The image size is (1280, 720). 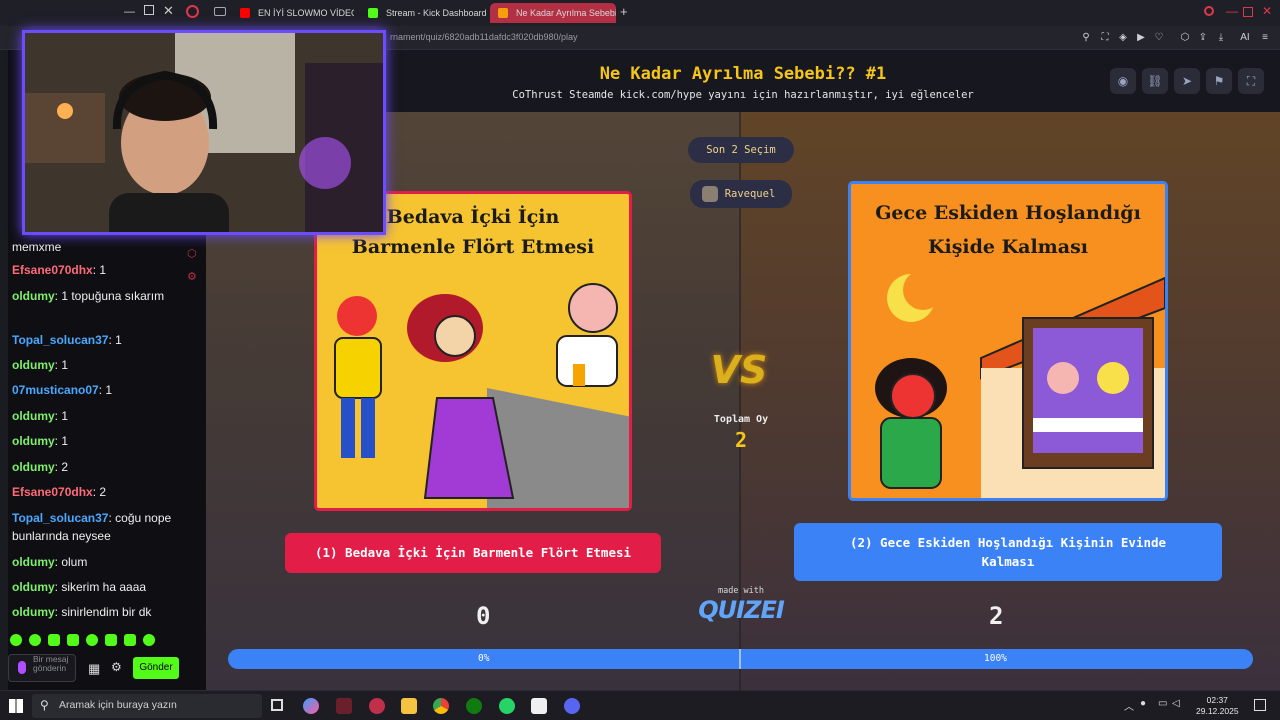 I want to click on eye-button: ◉, so click(x=1123, y=81).